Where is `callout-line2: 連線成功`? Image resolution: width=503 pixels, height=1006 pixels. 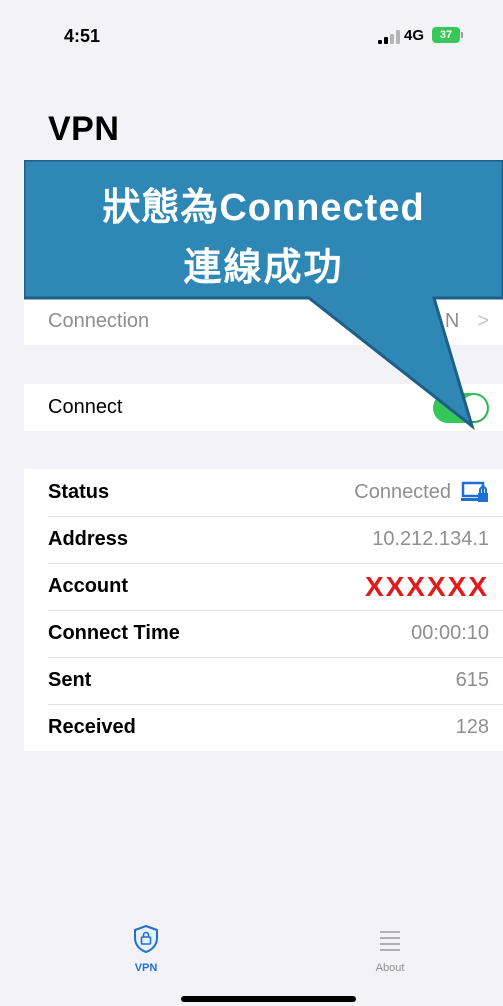
callout-line2: 連線成功 is located at coordinates (263, 268).